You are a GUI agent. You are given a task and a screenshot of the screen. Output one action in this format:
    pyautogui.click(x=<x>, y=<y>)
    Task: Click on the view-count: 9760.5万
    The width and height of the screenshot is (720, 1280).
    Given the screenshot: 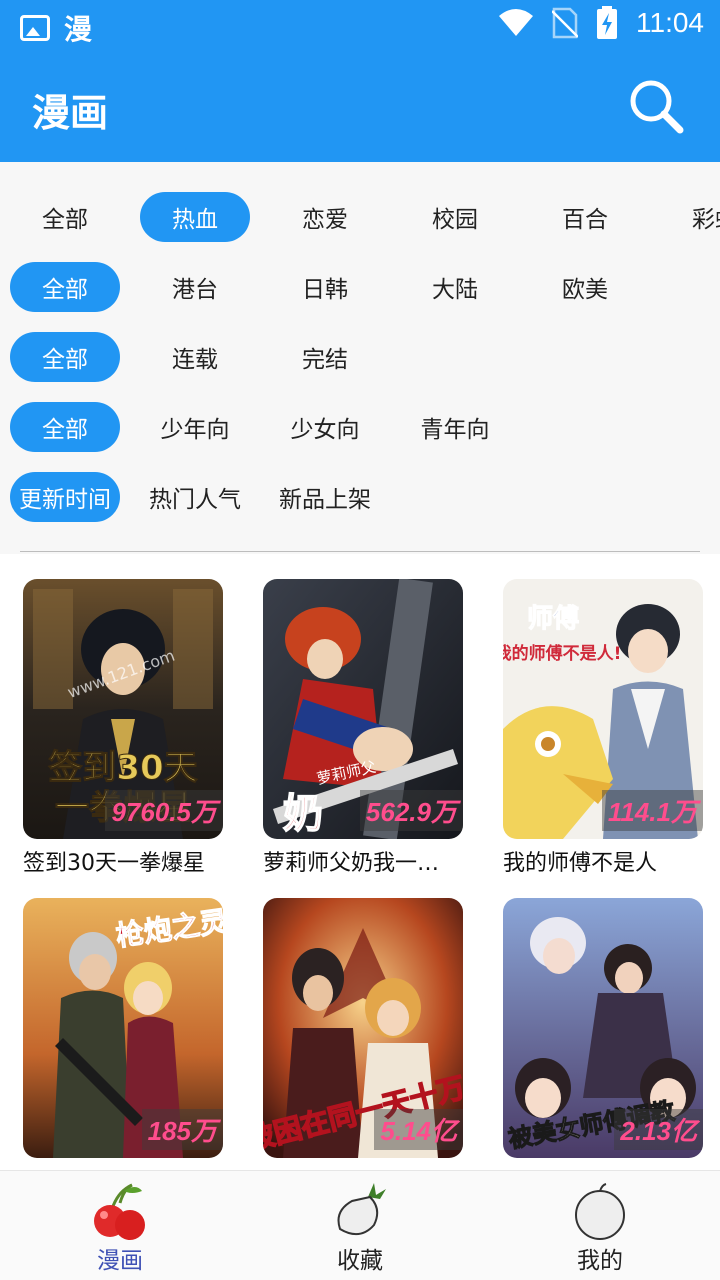 What is the action you would take?
    pyautogui.click(x=164, y=810)
    